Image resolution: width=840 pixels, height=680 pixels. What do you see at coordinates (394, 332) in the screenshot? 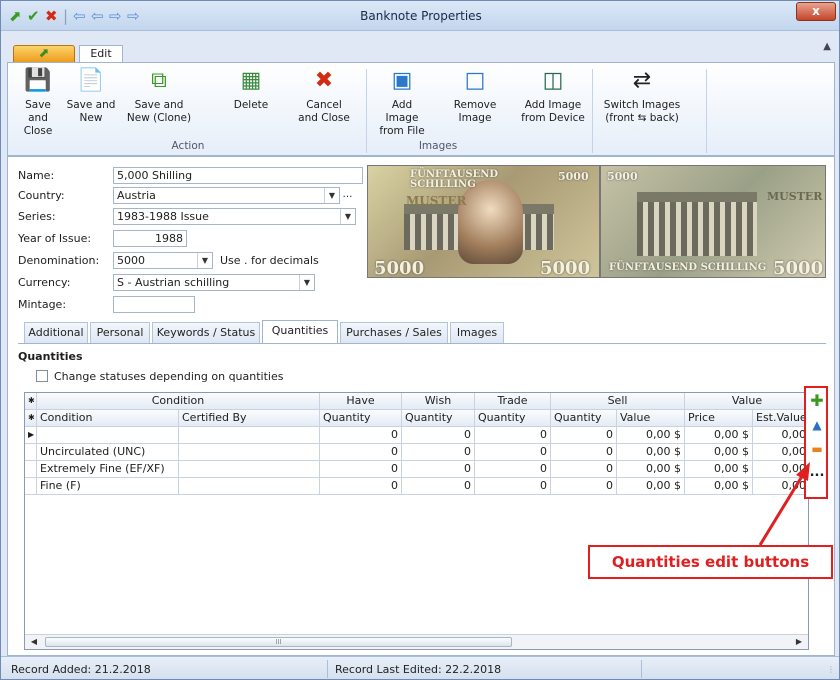
I see `tab-purchases-sales: Purchases / Sales` at bounding box center [394, 332].